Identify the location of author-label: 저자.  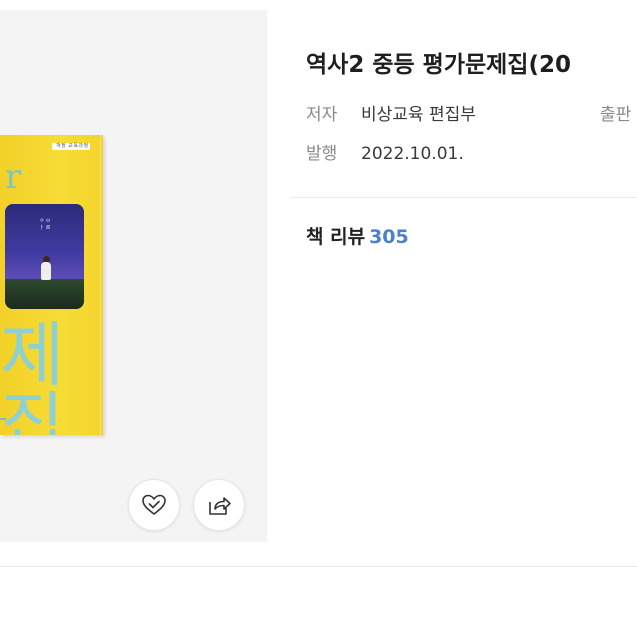
(322, 115).